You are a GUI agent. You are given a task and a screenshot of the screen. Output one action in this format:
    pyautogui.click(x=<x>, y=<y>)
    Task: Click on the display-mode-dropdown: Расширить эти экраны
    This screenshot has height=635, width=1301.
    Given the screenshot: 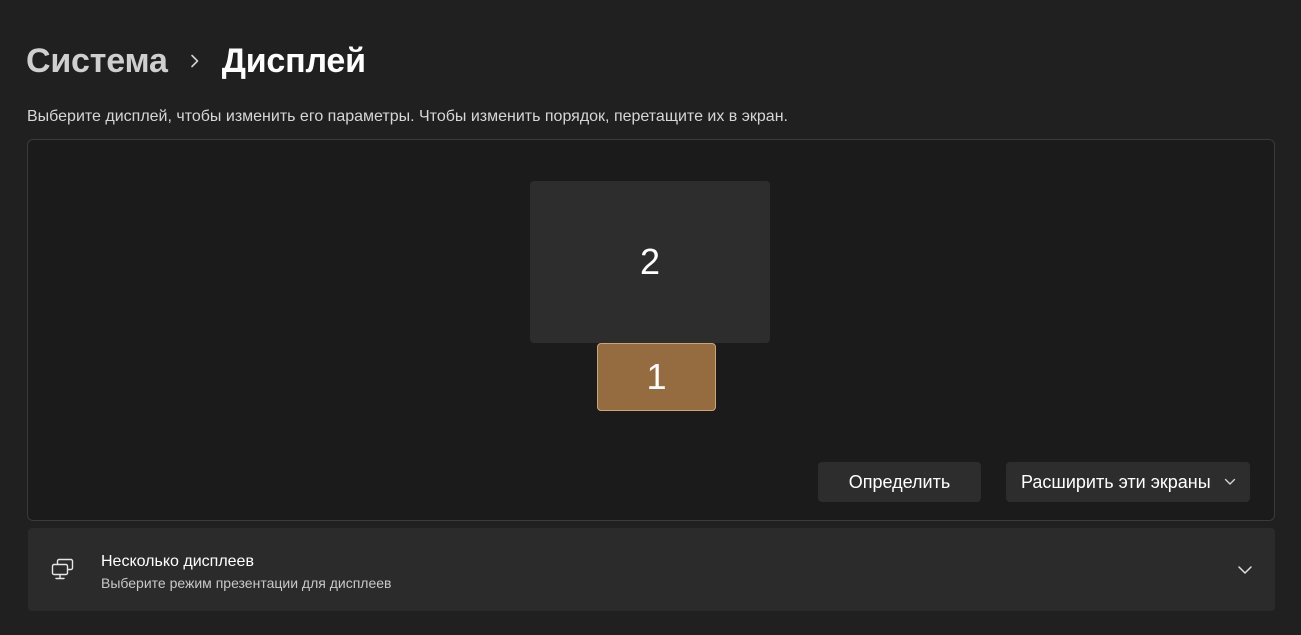 What is the action you would take?
    pyautogui.click(x=1128, y=482)
    